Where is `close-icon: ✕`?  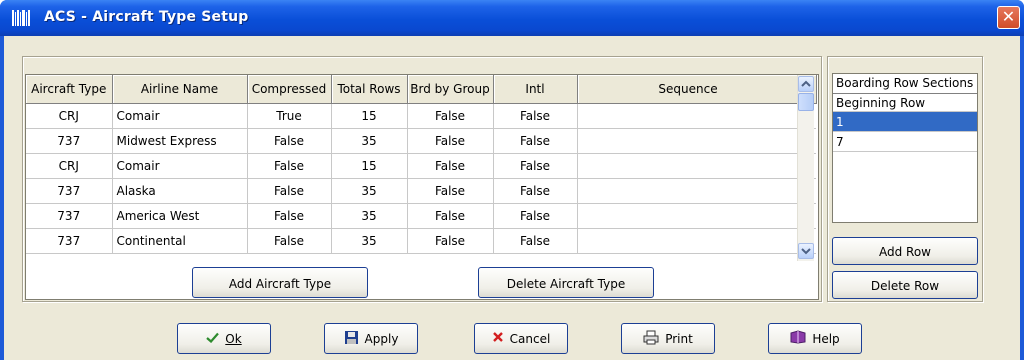
close-icon: ✕ is located at coordinates (1008, 16).